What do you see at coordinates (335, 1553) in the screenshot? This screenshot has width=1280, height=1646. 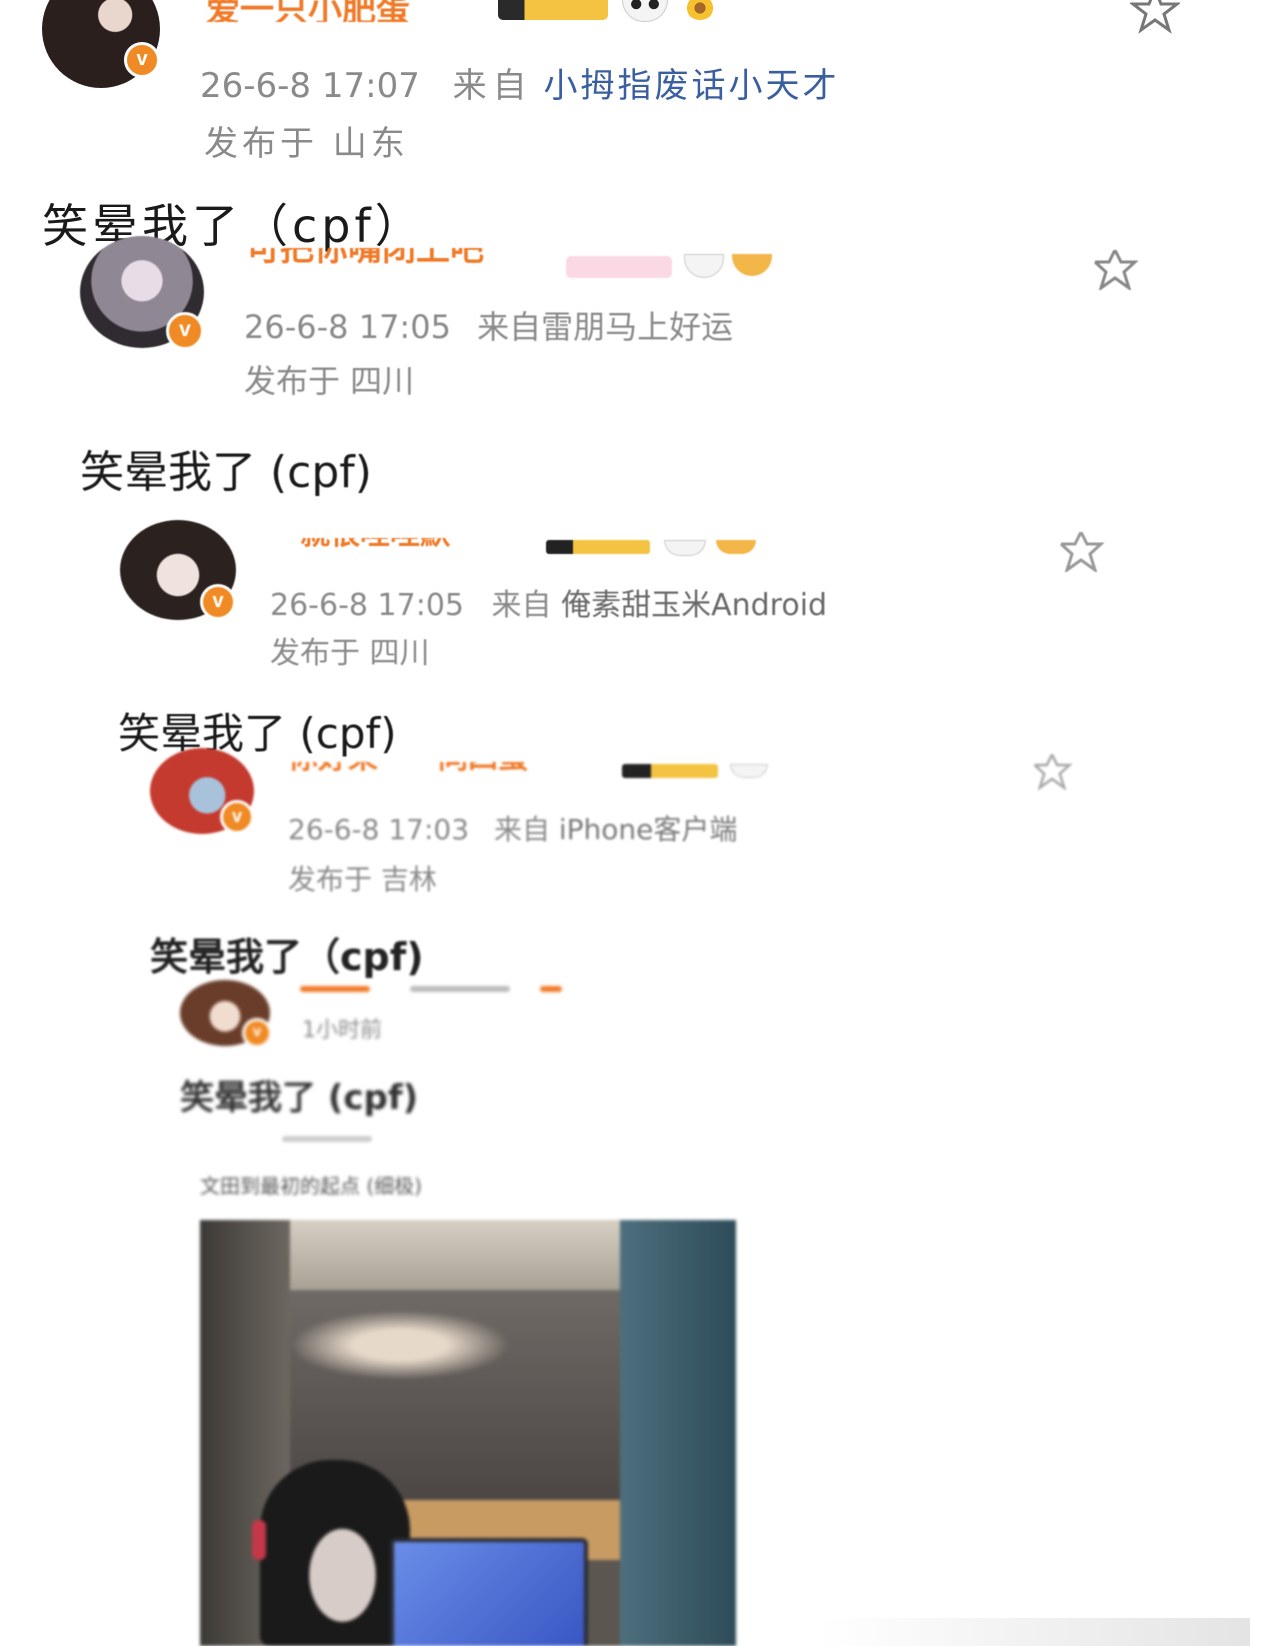 I see `person` at bounding box center [335, 1553].